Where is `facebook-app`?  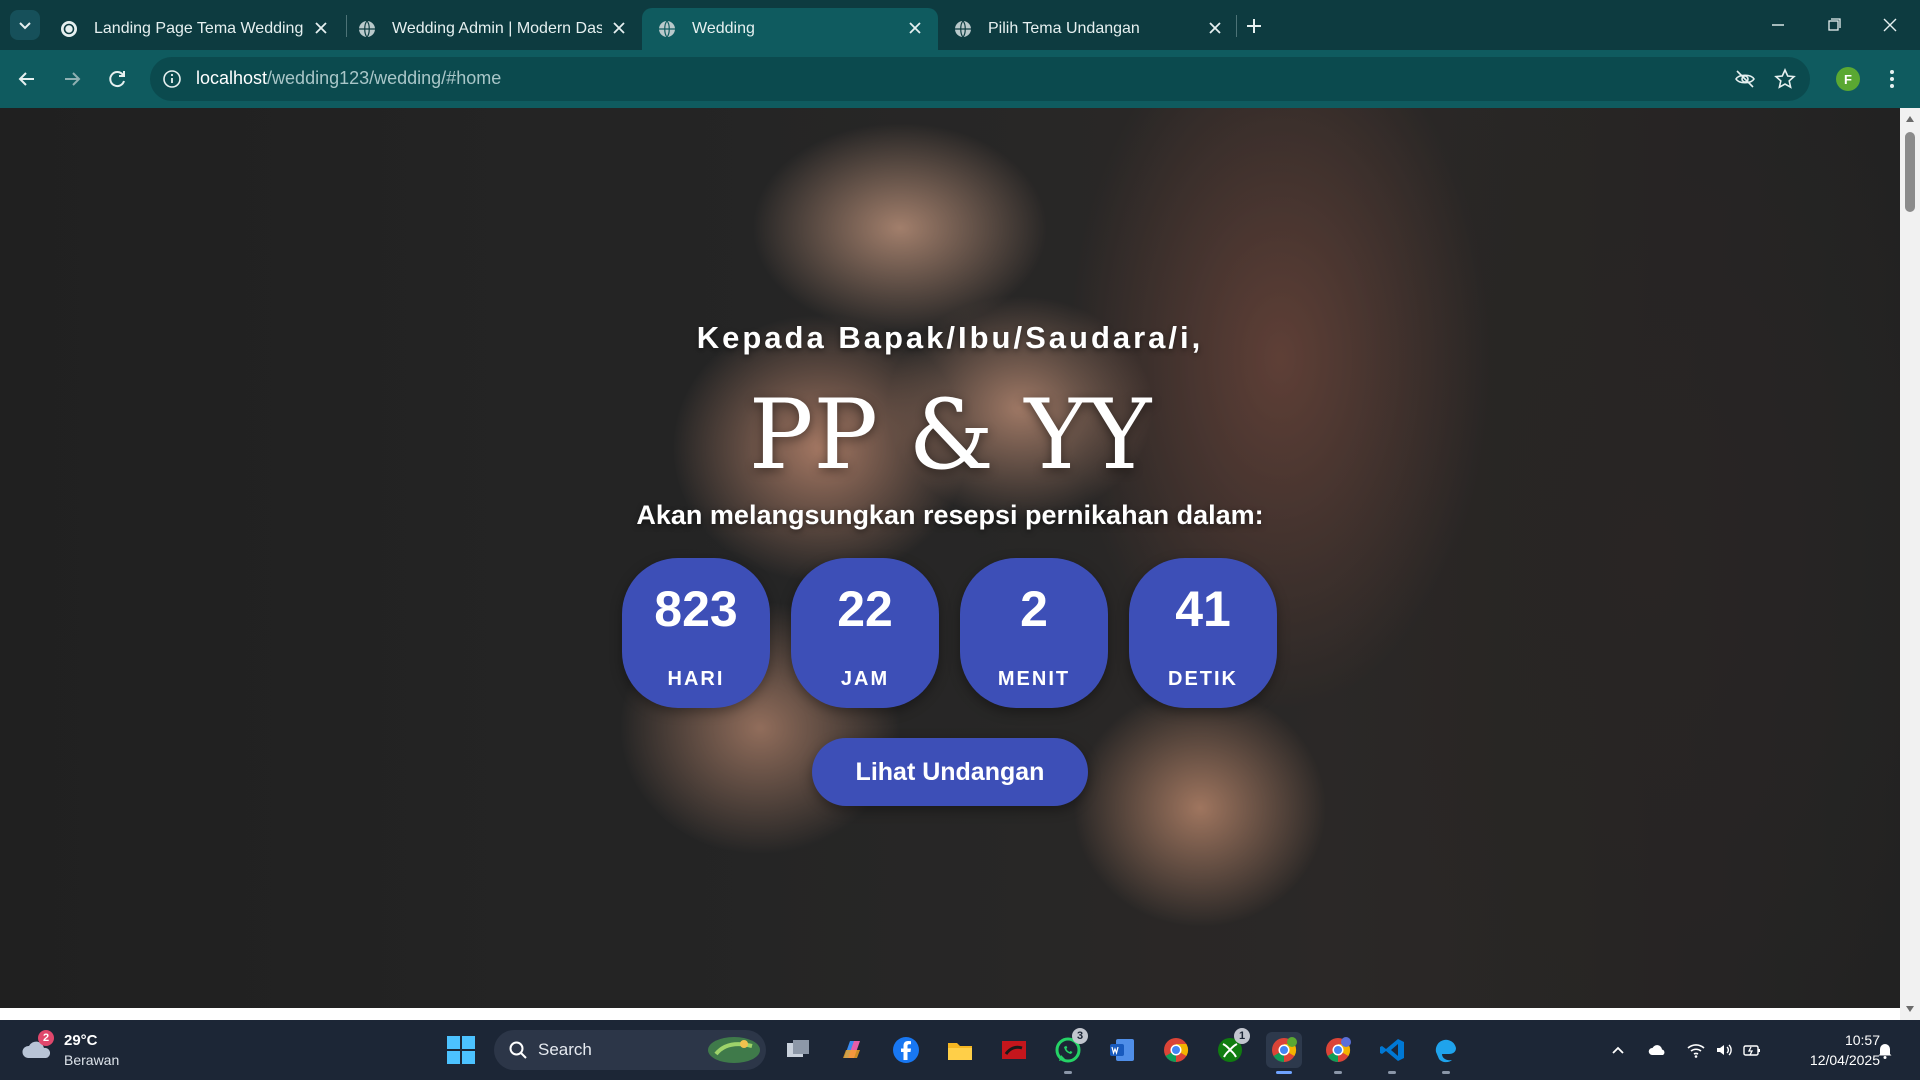 facebook-app is located at coordinates (906, 1050).